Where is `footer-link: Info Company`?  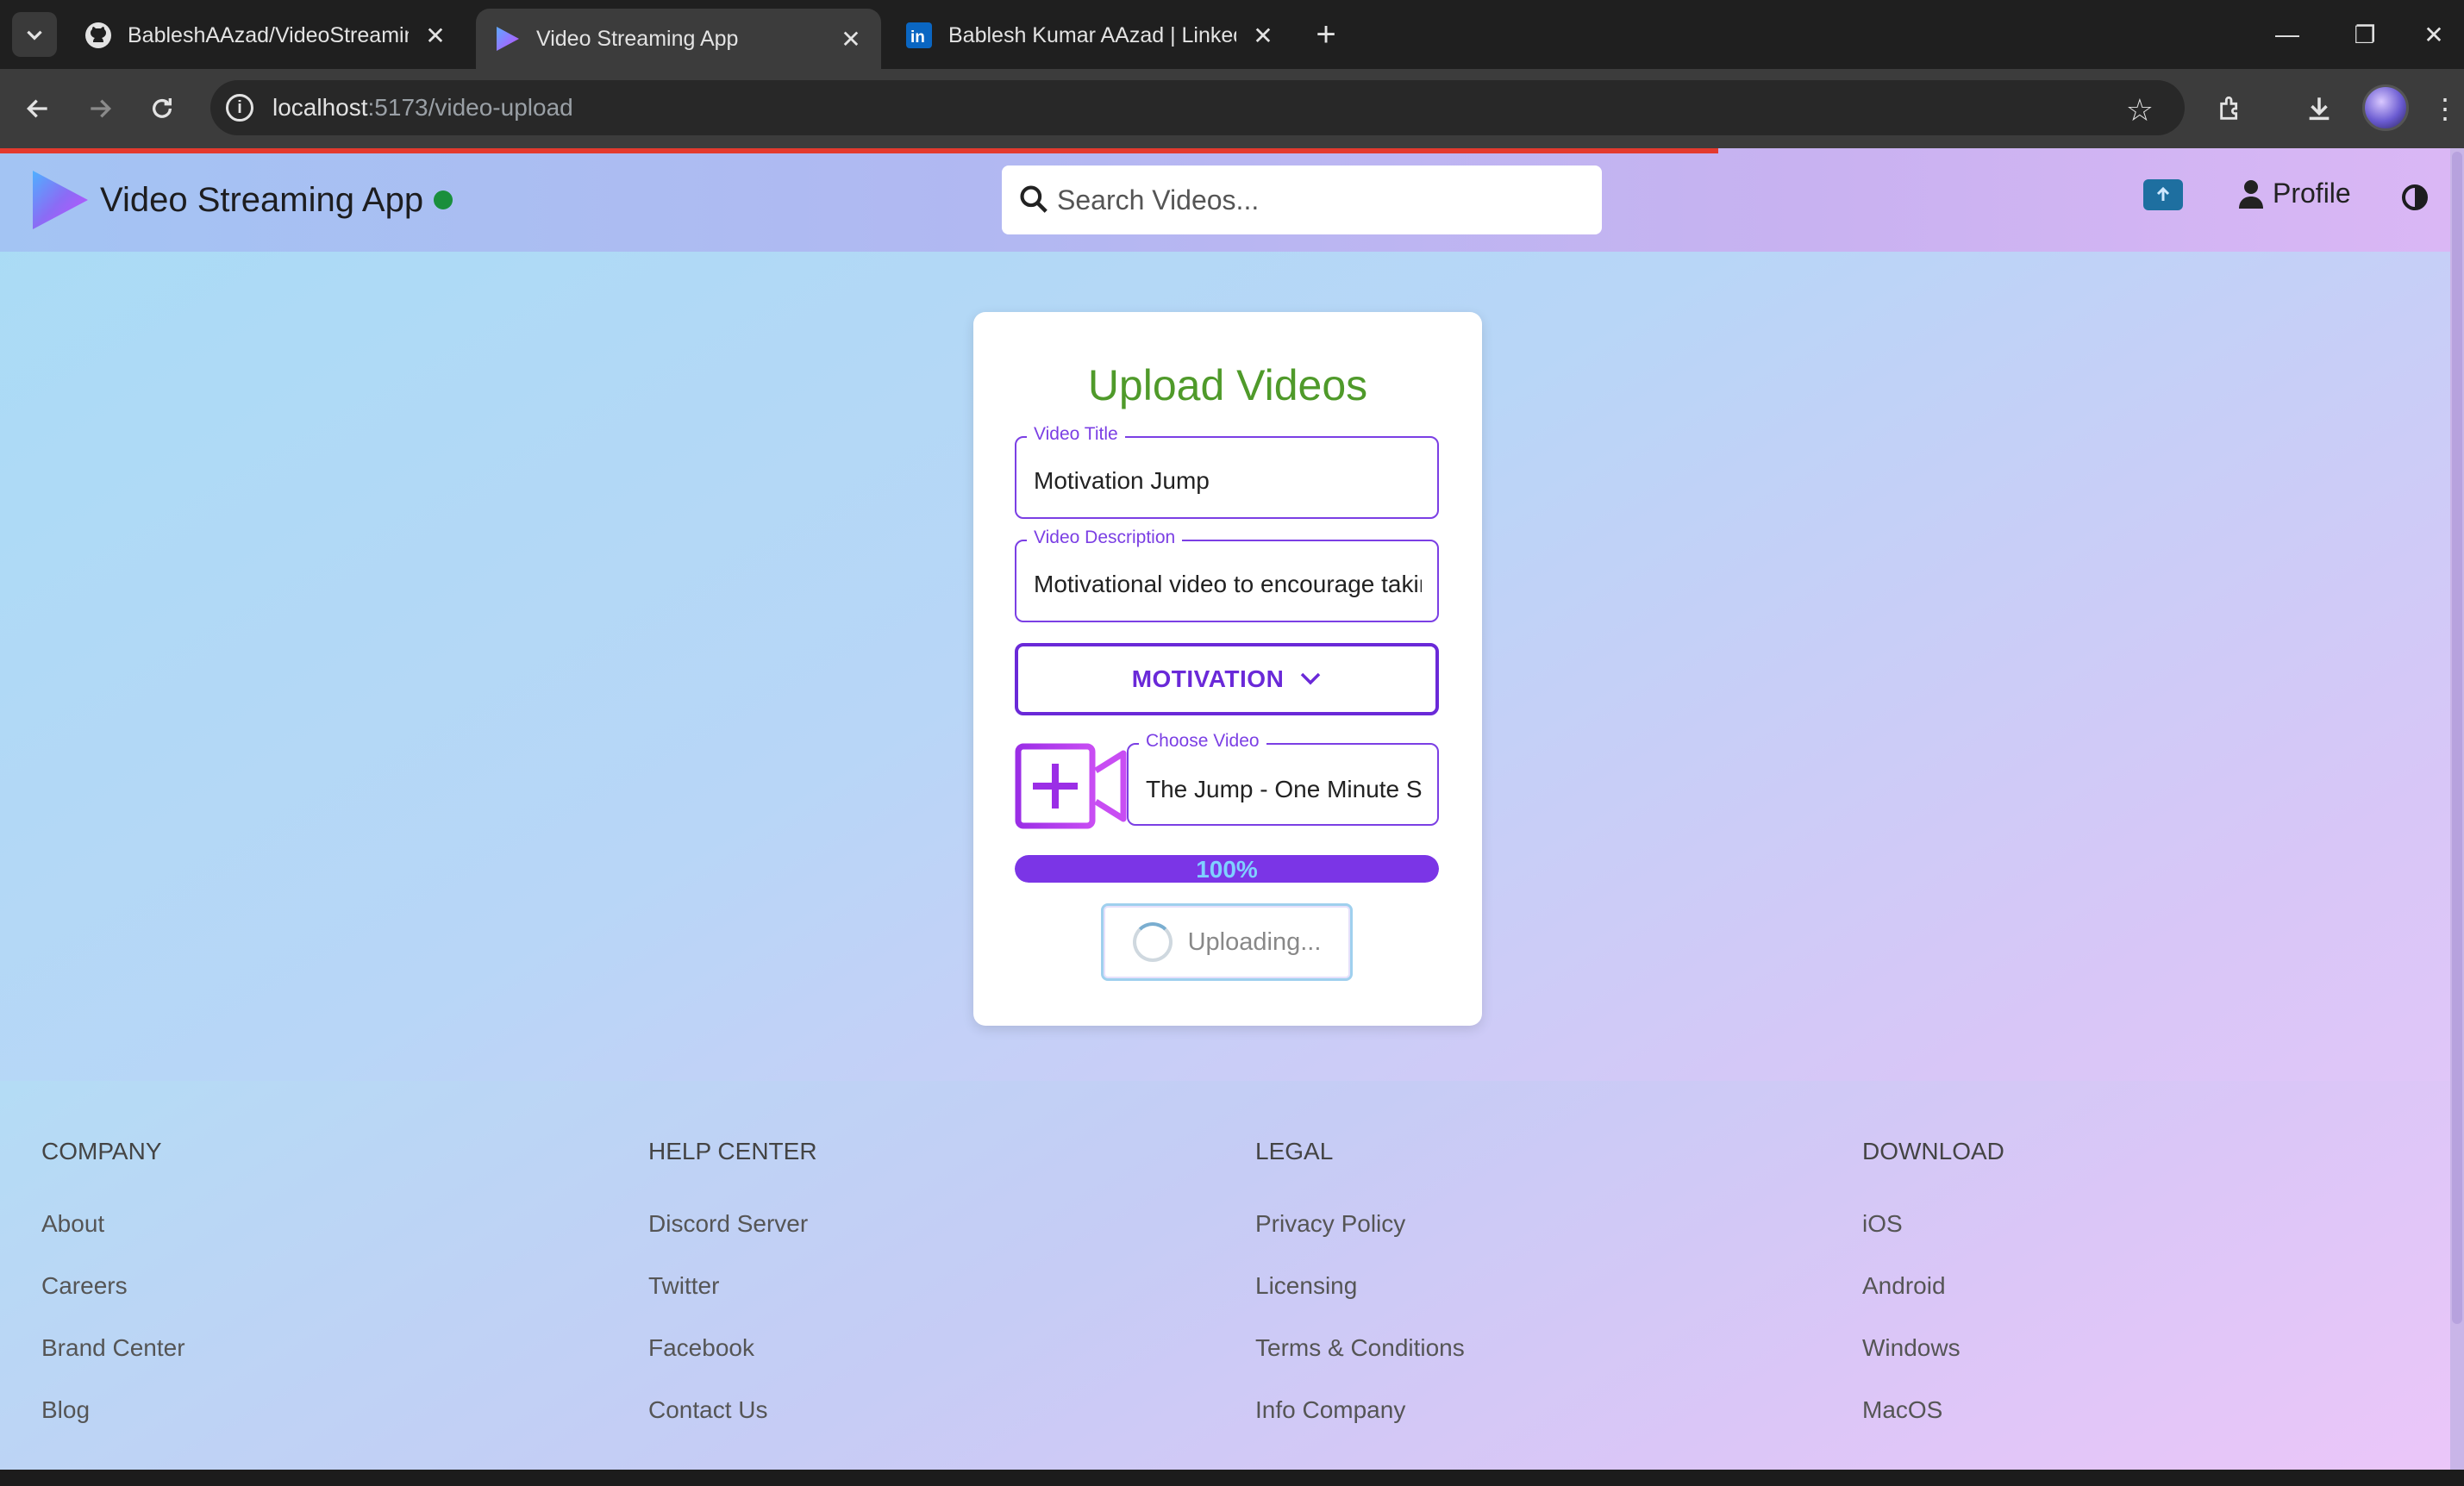
footer-link: Info Company is located at coordinates (1330, 1410).